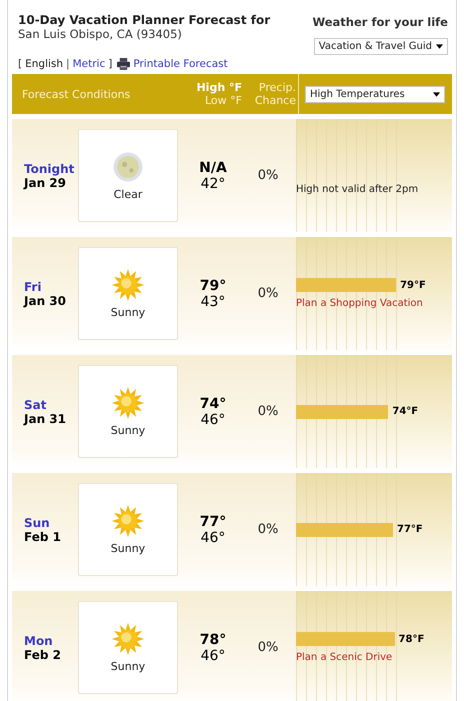 The image size is (464, 701). What do you see at coordinates (45, 301) in the screenshot?
I see `date-text: Jan 30` at bounding box center [45, 301].